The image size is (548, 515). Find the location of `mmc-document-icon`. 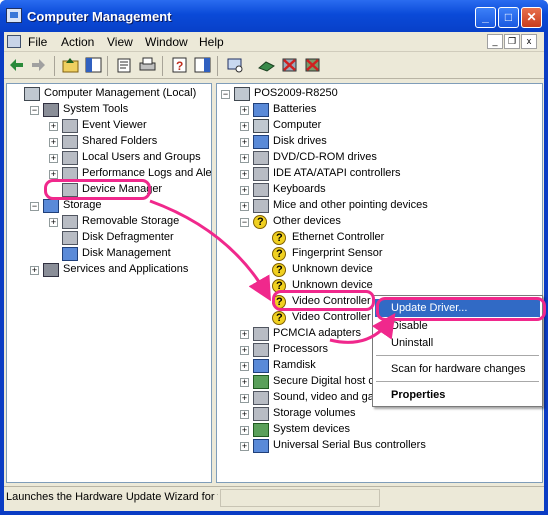

mmc-document-icon is located at coordinates (14, 41).